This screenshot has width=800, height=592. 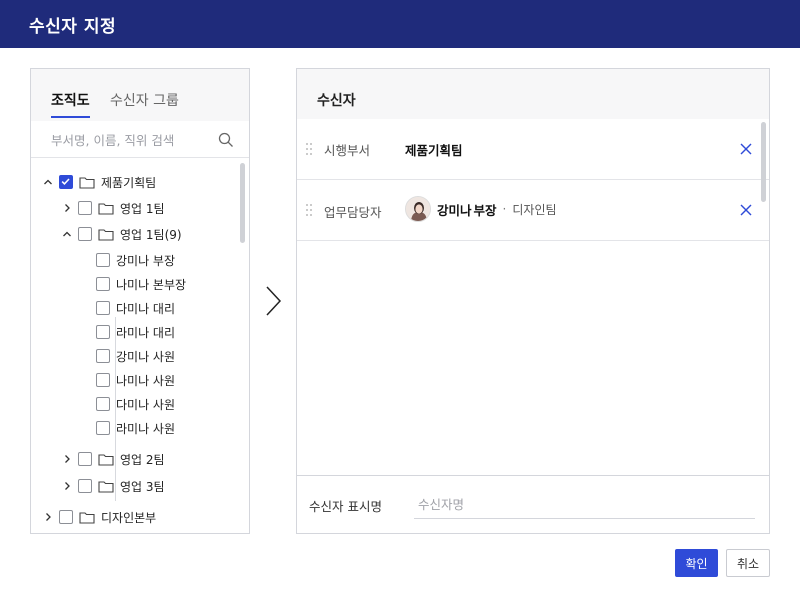 What do you see at coordinates (696, 563) in the screenshot?
I see `confirm-button: 확인` at bounding box center [696, 563].